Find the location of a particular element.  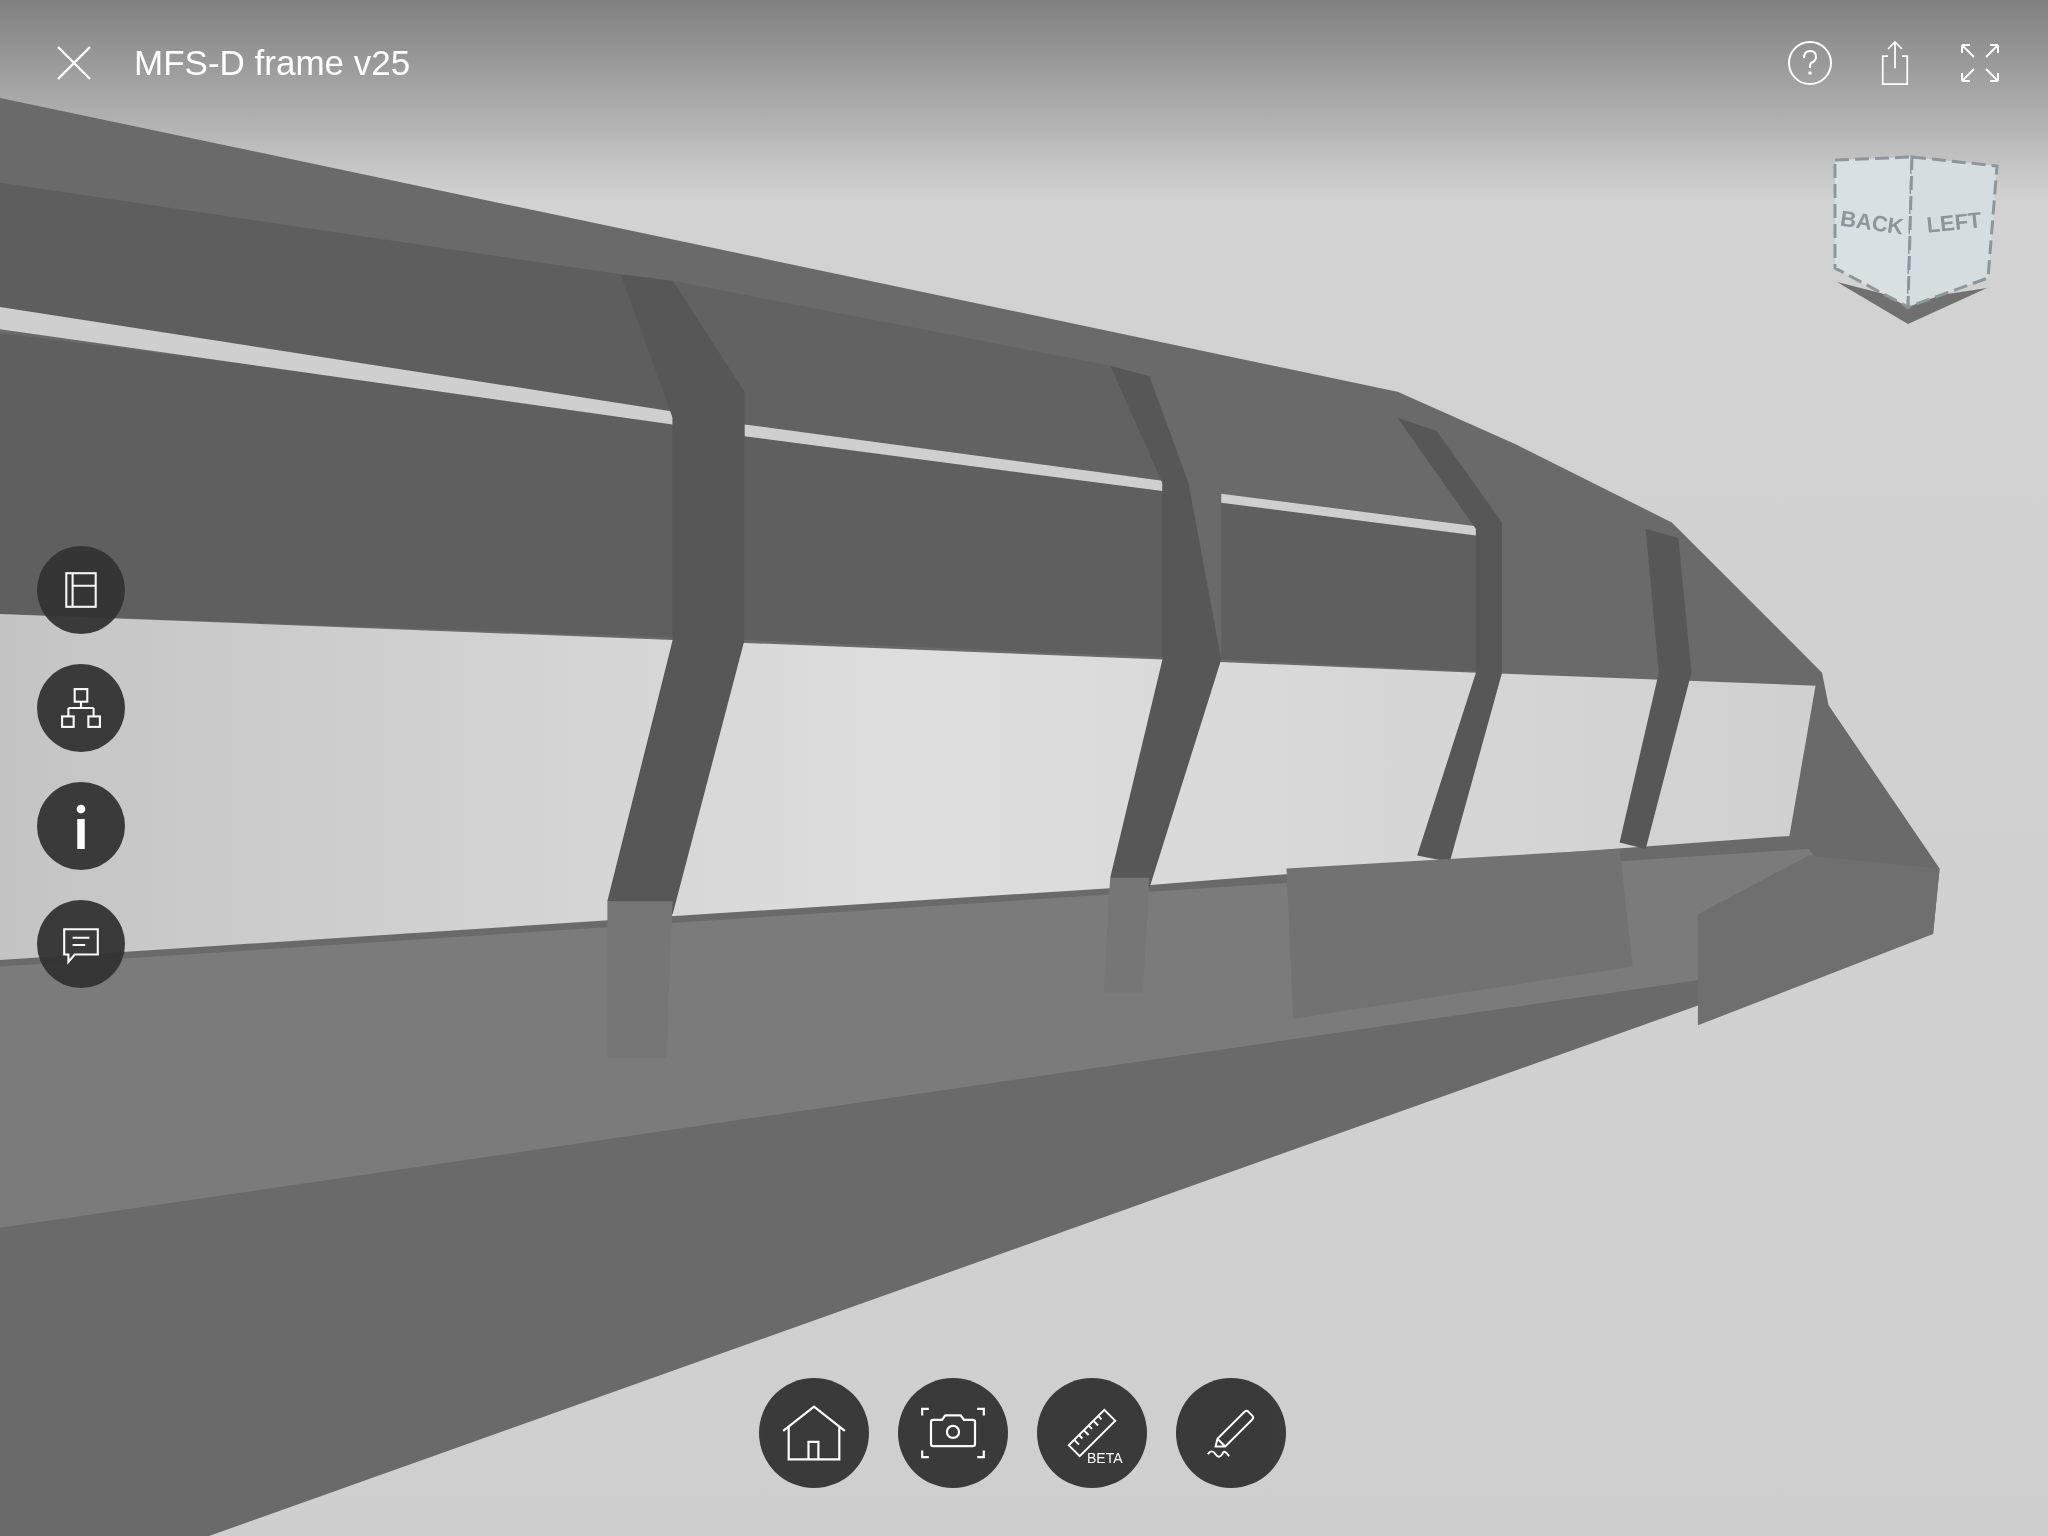

info-icon is located at coordinates (81, 826).